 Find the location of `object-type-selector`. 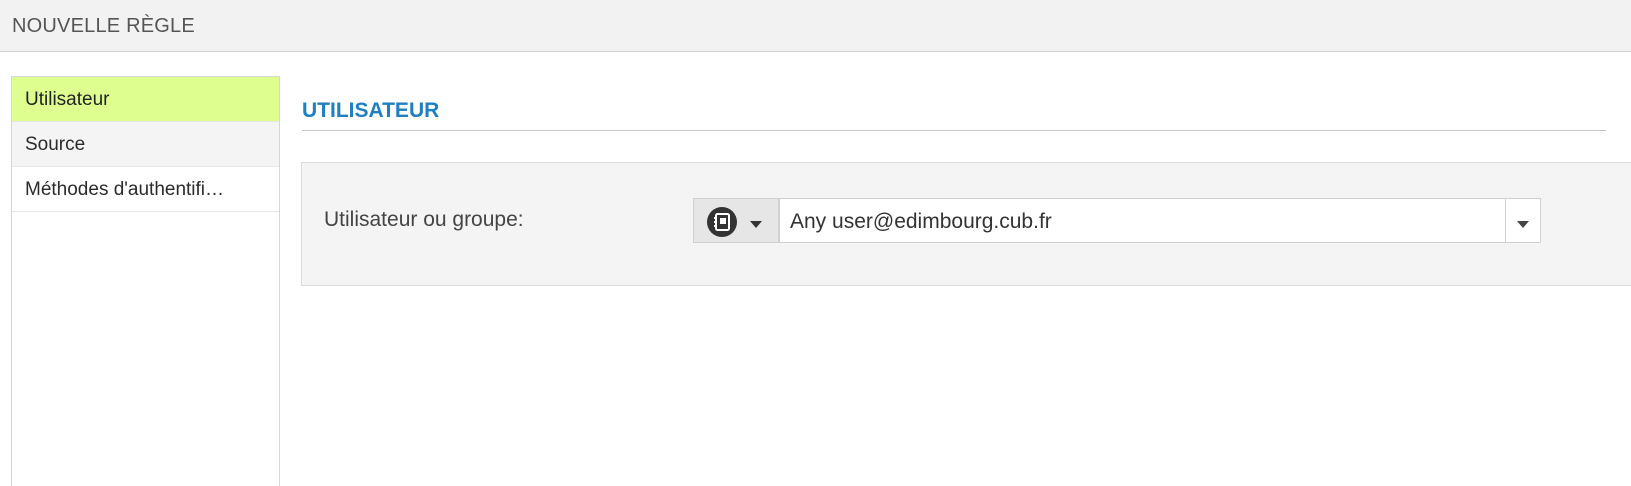

object-type-selector is located at coordinates (736, 220).